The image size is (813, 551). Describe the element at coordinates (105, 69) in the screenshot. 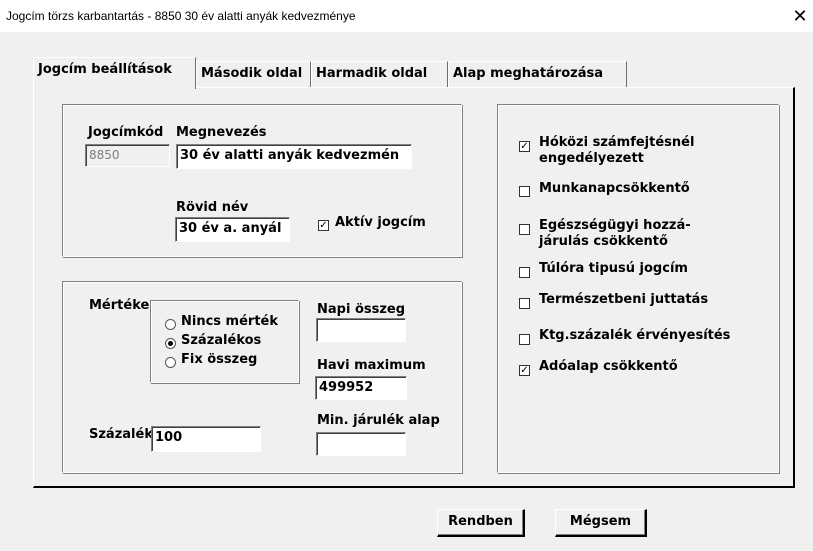

I see `tab-label: Jogcím beállítások` at that location.